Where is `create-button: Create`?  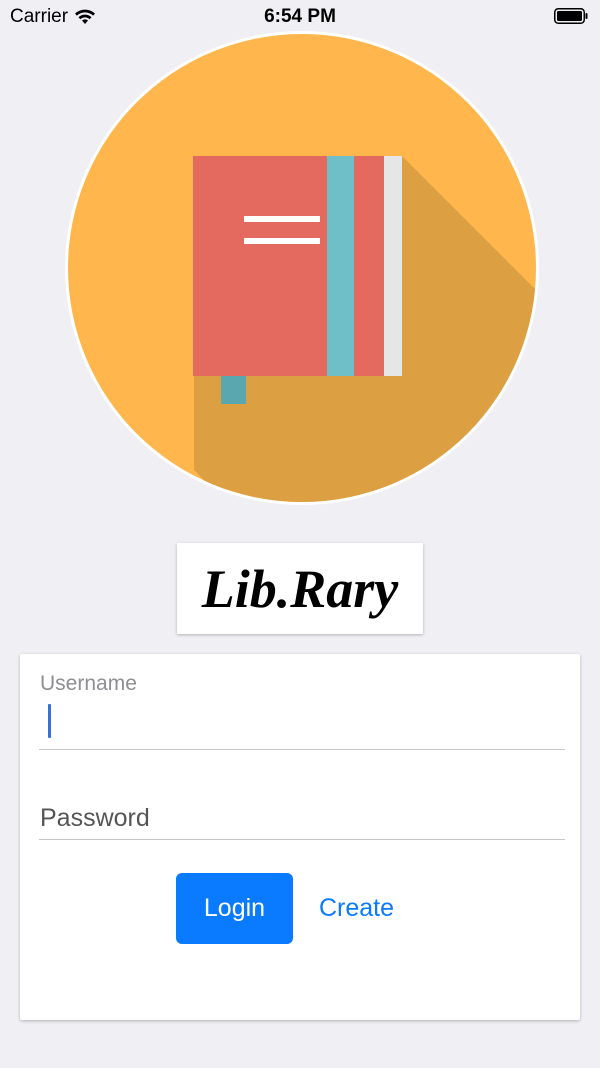
create-button: Create is located at coordinates (356, 908).